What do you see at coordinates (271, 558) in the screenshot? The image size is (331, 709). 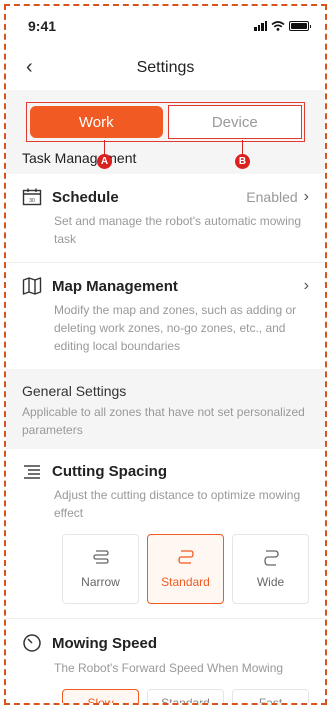 I see `wide-spacing-icon` at bounding box center [271, 558].